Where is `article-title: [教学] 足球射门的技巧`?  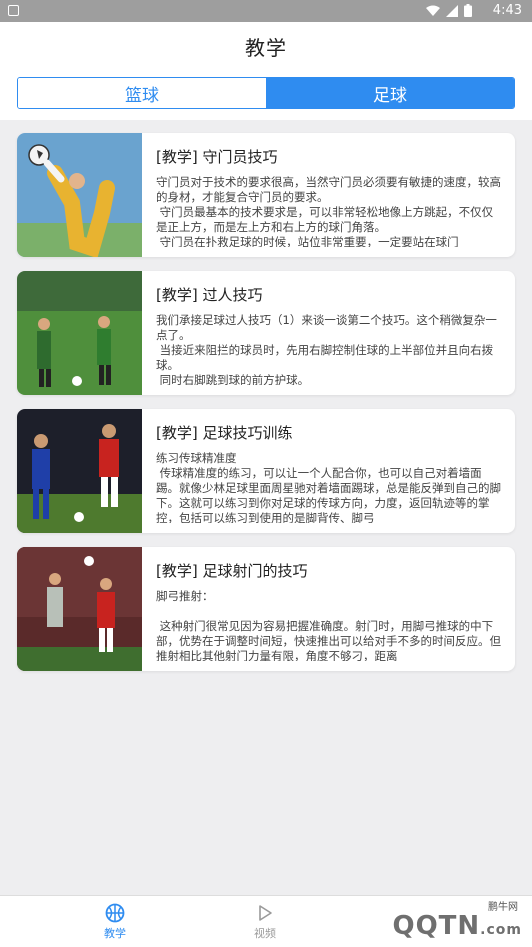
article-title: [教学] 足球射门的技巧 is located at coordinates (232, 571).